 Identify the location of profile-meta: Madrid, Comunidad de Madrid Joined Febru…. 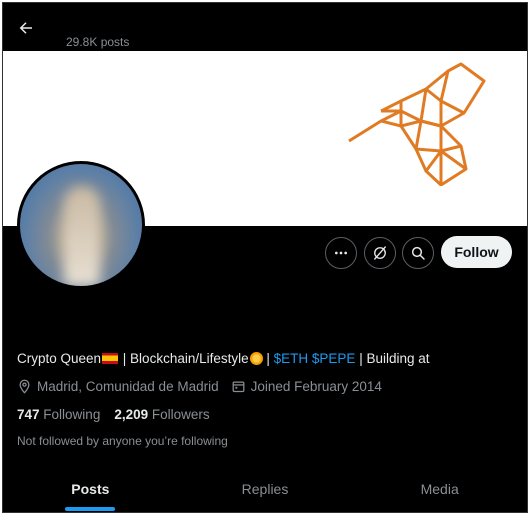
(205, 386).